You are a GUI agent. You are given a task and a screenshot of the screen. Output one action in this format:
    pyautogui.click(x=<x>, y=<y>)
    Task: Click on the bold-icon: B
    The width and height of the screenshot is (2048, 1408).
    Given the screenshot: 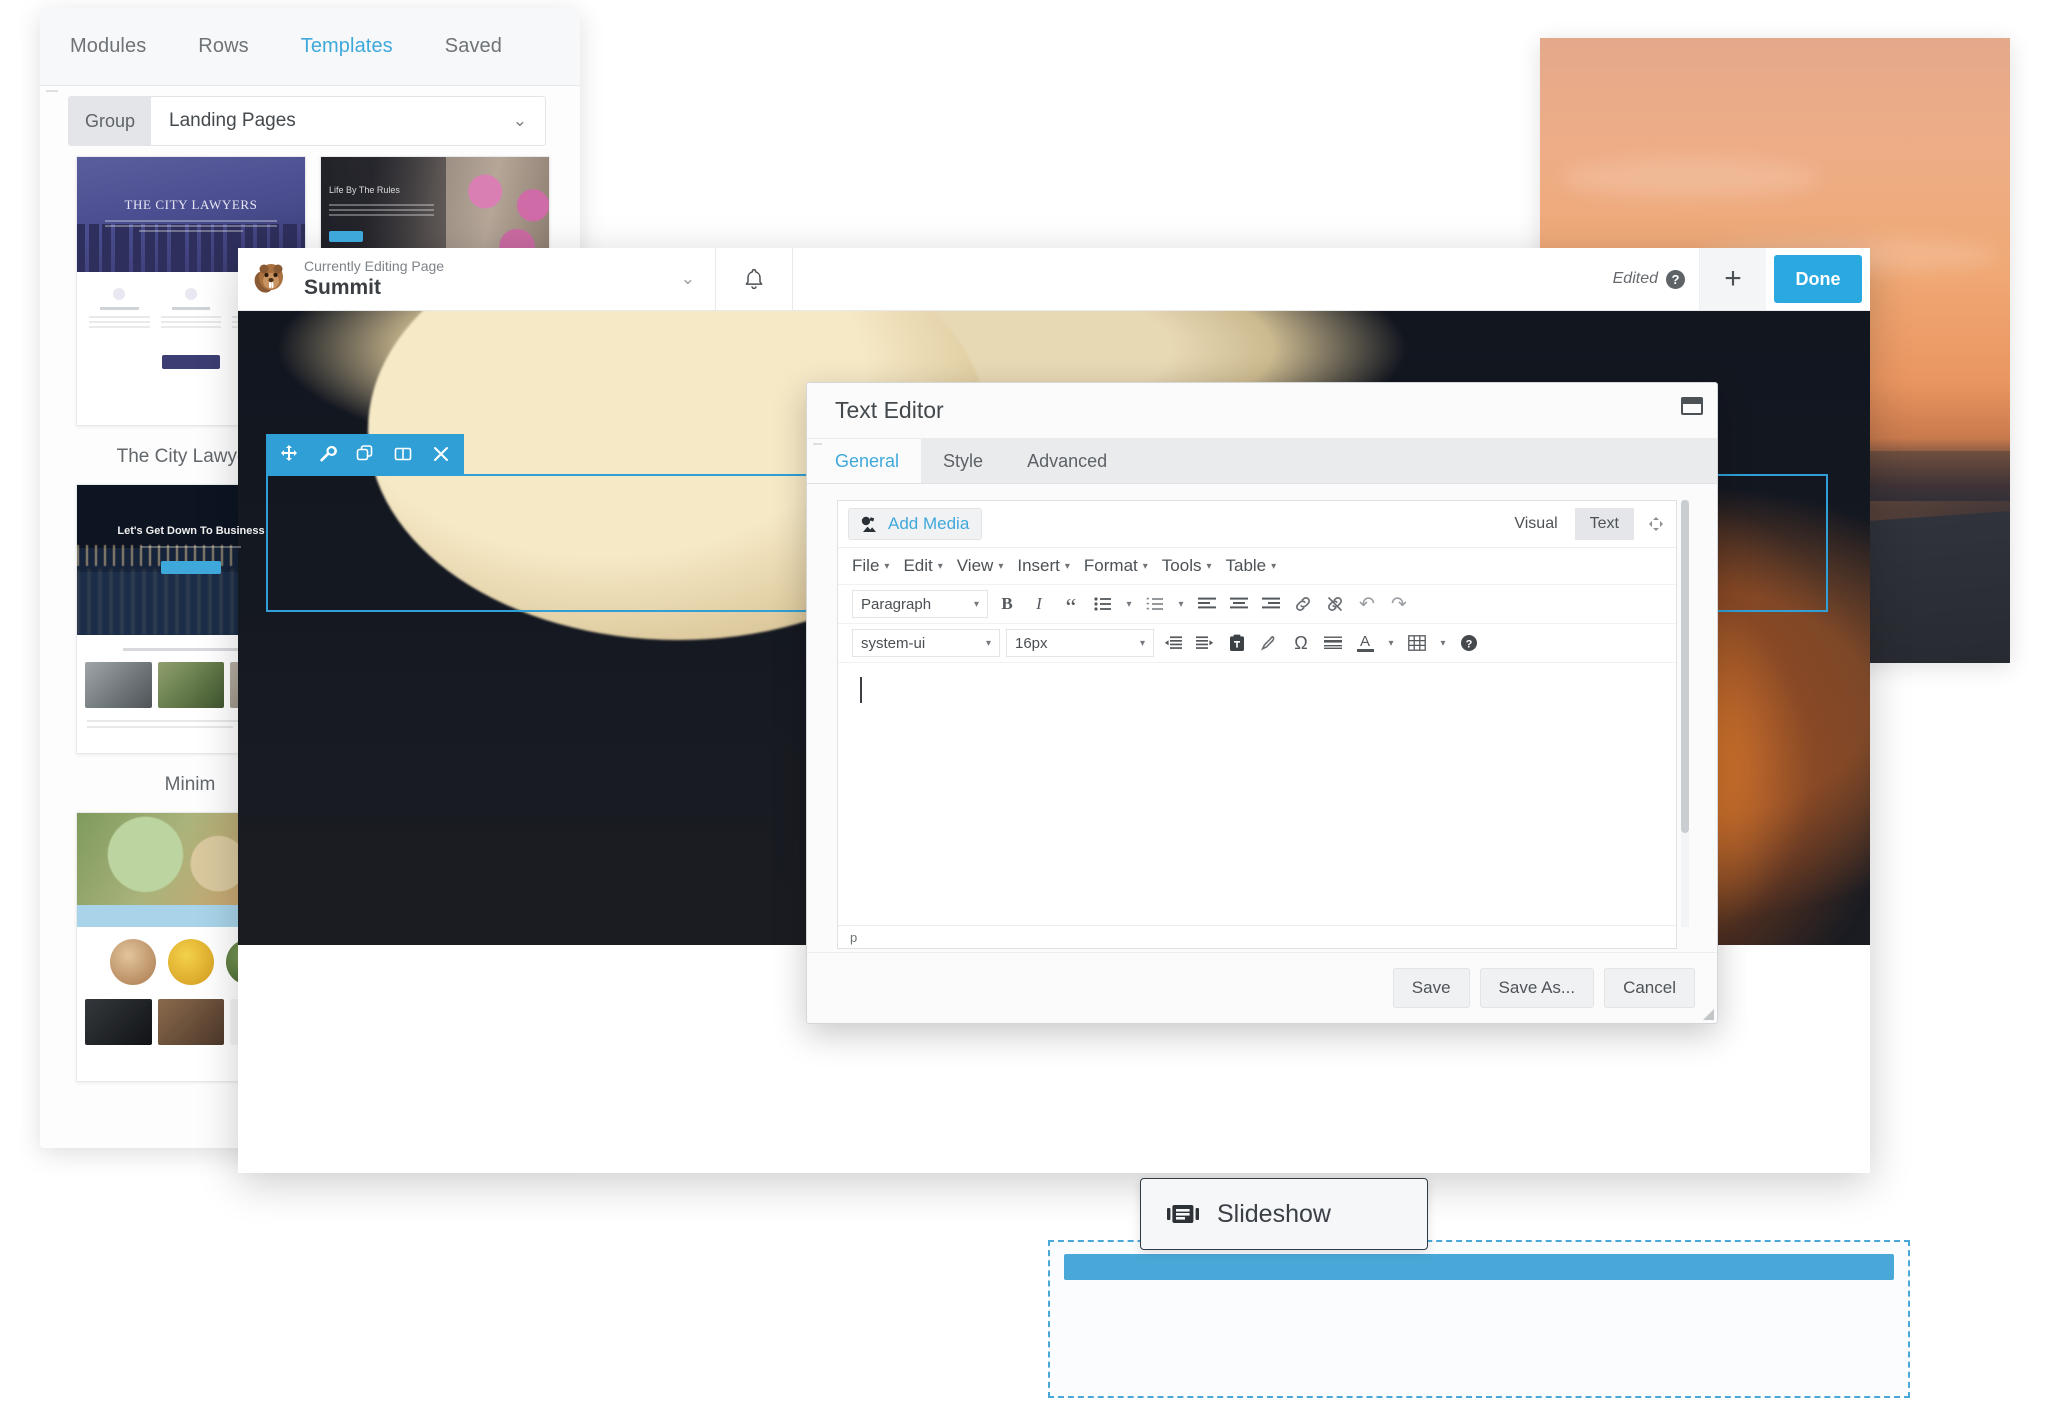 What is the action you would take?
    pyautogui.click(x=1007, y=604)
    